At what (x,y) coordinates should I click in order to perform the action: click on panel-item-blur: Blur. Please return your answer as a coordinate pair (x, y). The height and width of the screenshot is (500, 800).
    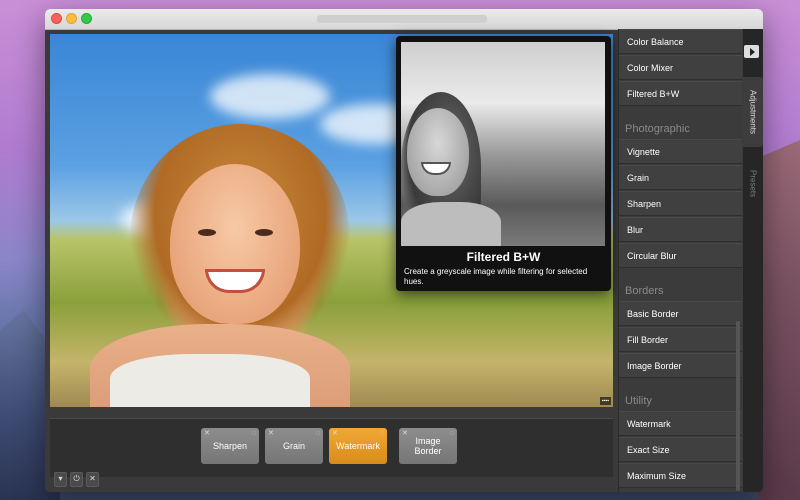
    Looking at the image, I should click on (680, 229).